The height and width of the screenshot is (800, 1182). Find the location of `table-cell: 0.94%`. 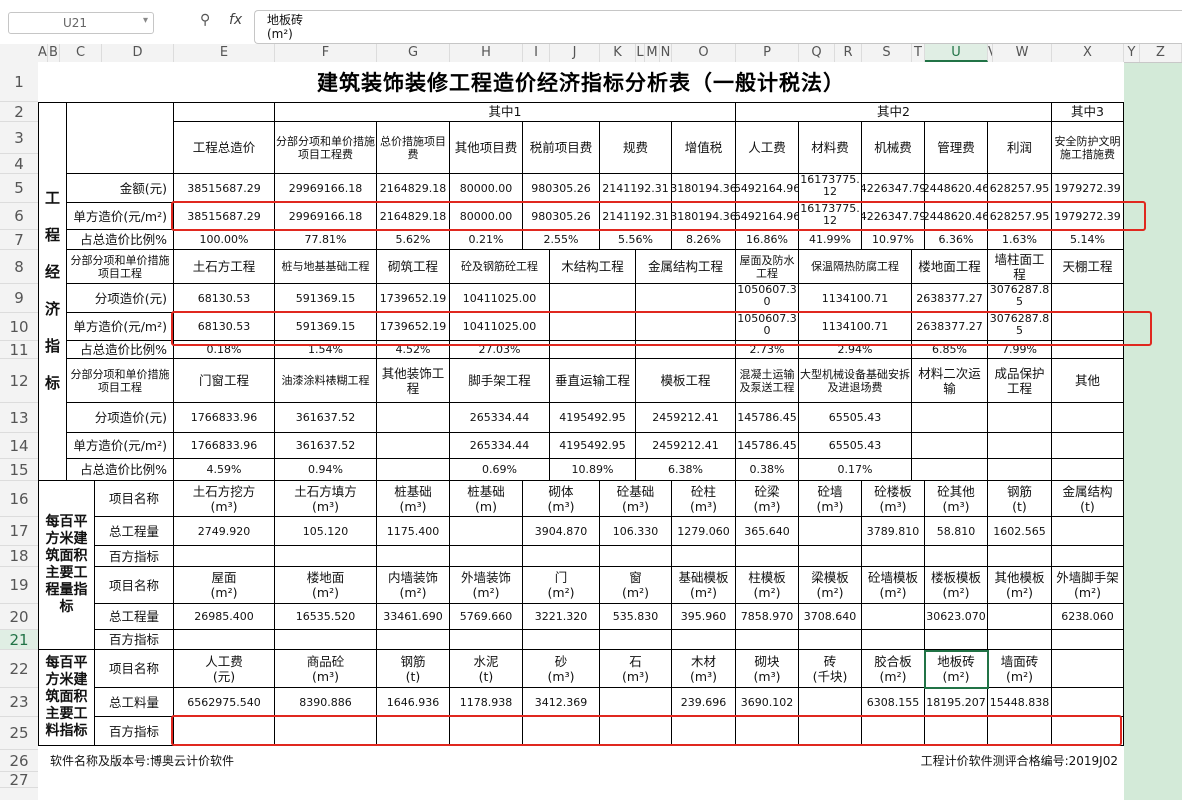

table-cell: 0.94% is located at coordinates (326, 470).